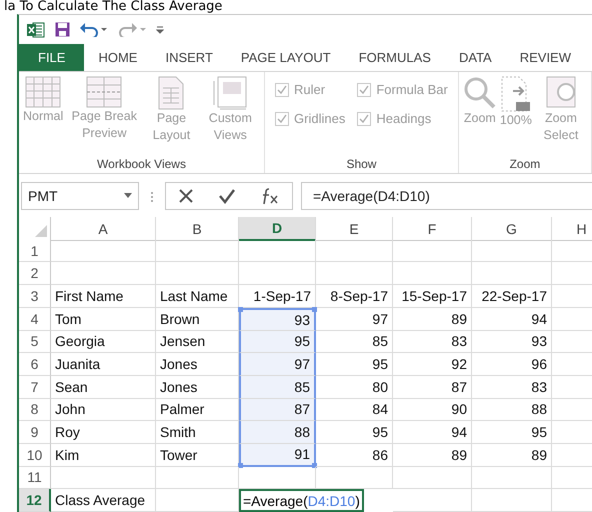 Image resolution: width=592 pixels, height=512 pixels. What do you see at coordinates (512, 296) in the screenshot?
I see `table-cell: 22-Sep-17` at bounding box center [512, 296].